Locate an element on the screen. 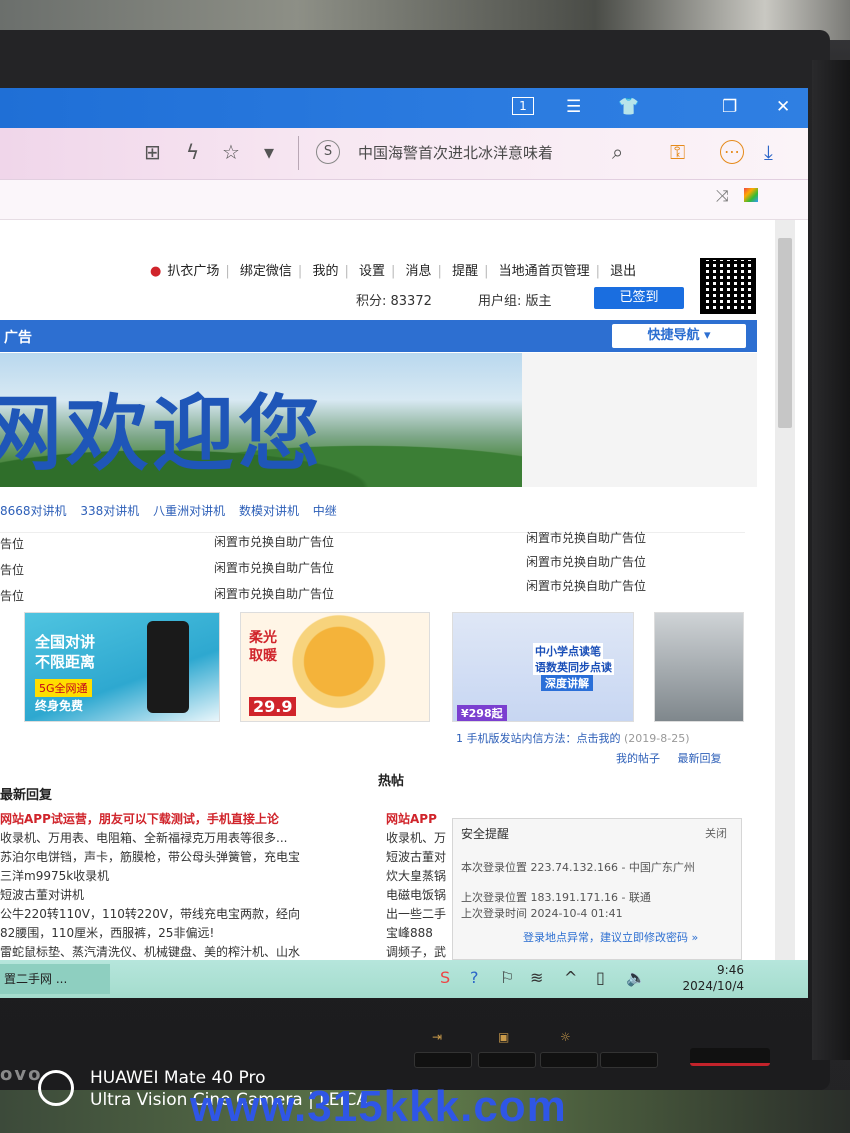  clock-date: 2024/10/4 is located at coordinates (713, 986).